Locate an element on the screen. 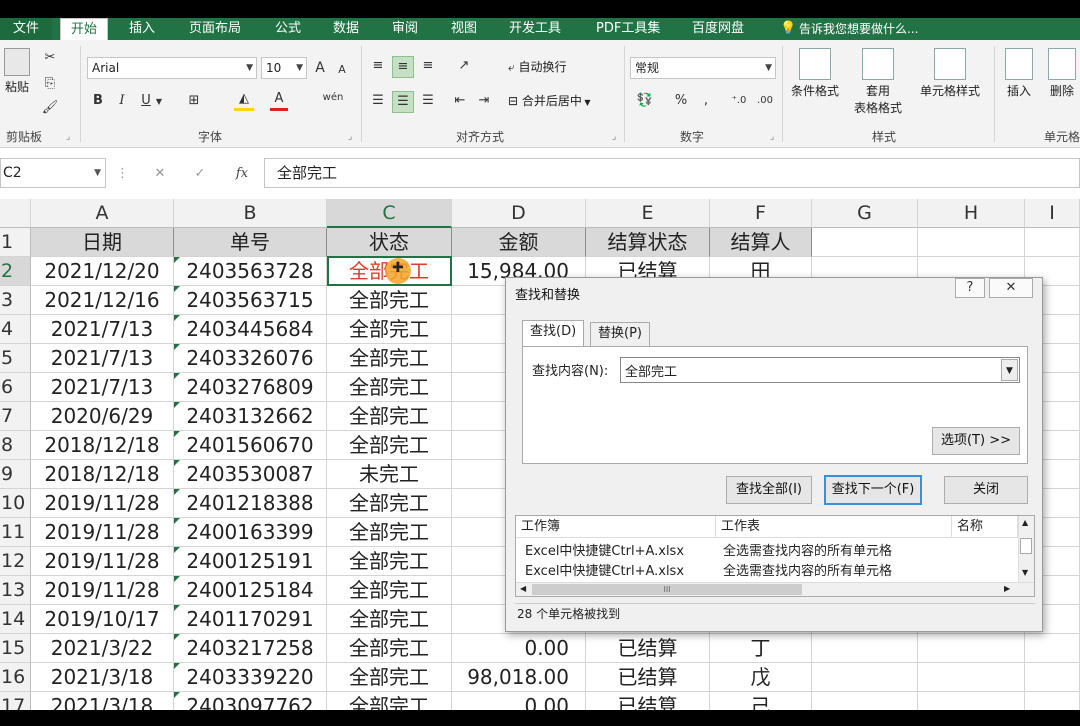 This screenshot has width=1080, height=726. copy-icon: ⎘ is located at coordinates (50, 84).